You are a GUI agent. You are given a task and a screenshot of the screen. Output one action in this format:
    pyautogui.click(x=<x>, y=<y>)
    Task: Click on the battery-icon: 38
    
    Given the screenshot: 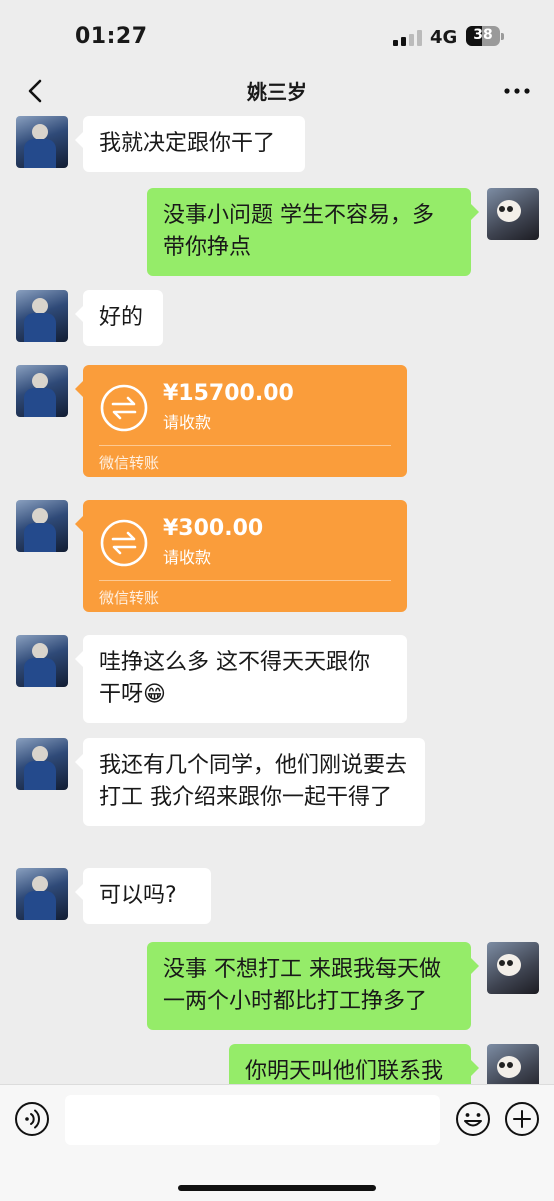 What is the action you would take?
    pyautogui.click(x=485, y=36)
    